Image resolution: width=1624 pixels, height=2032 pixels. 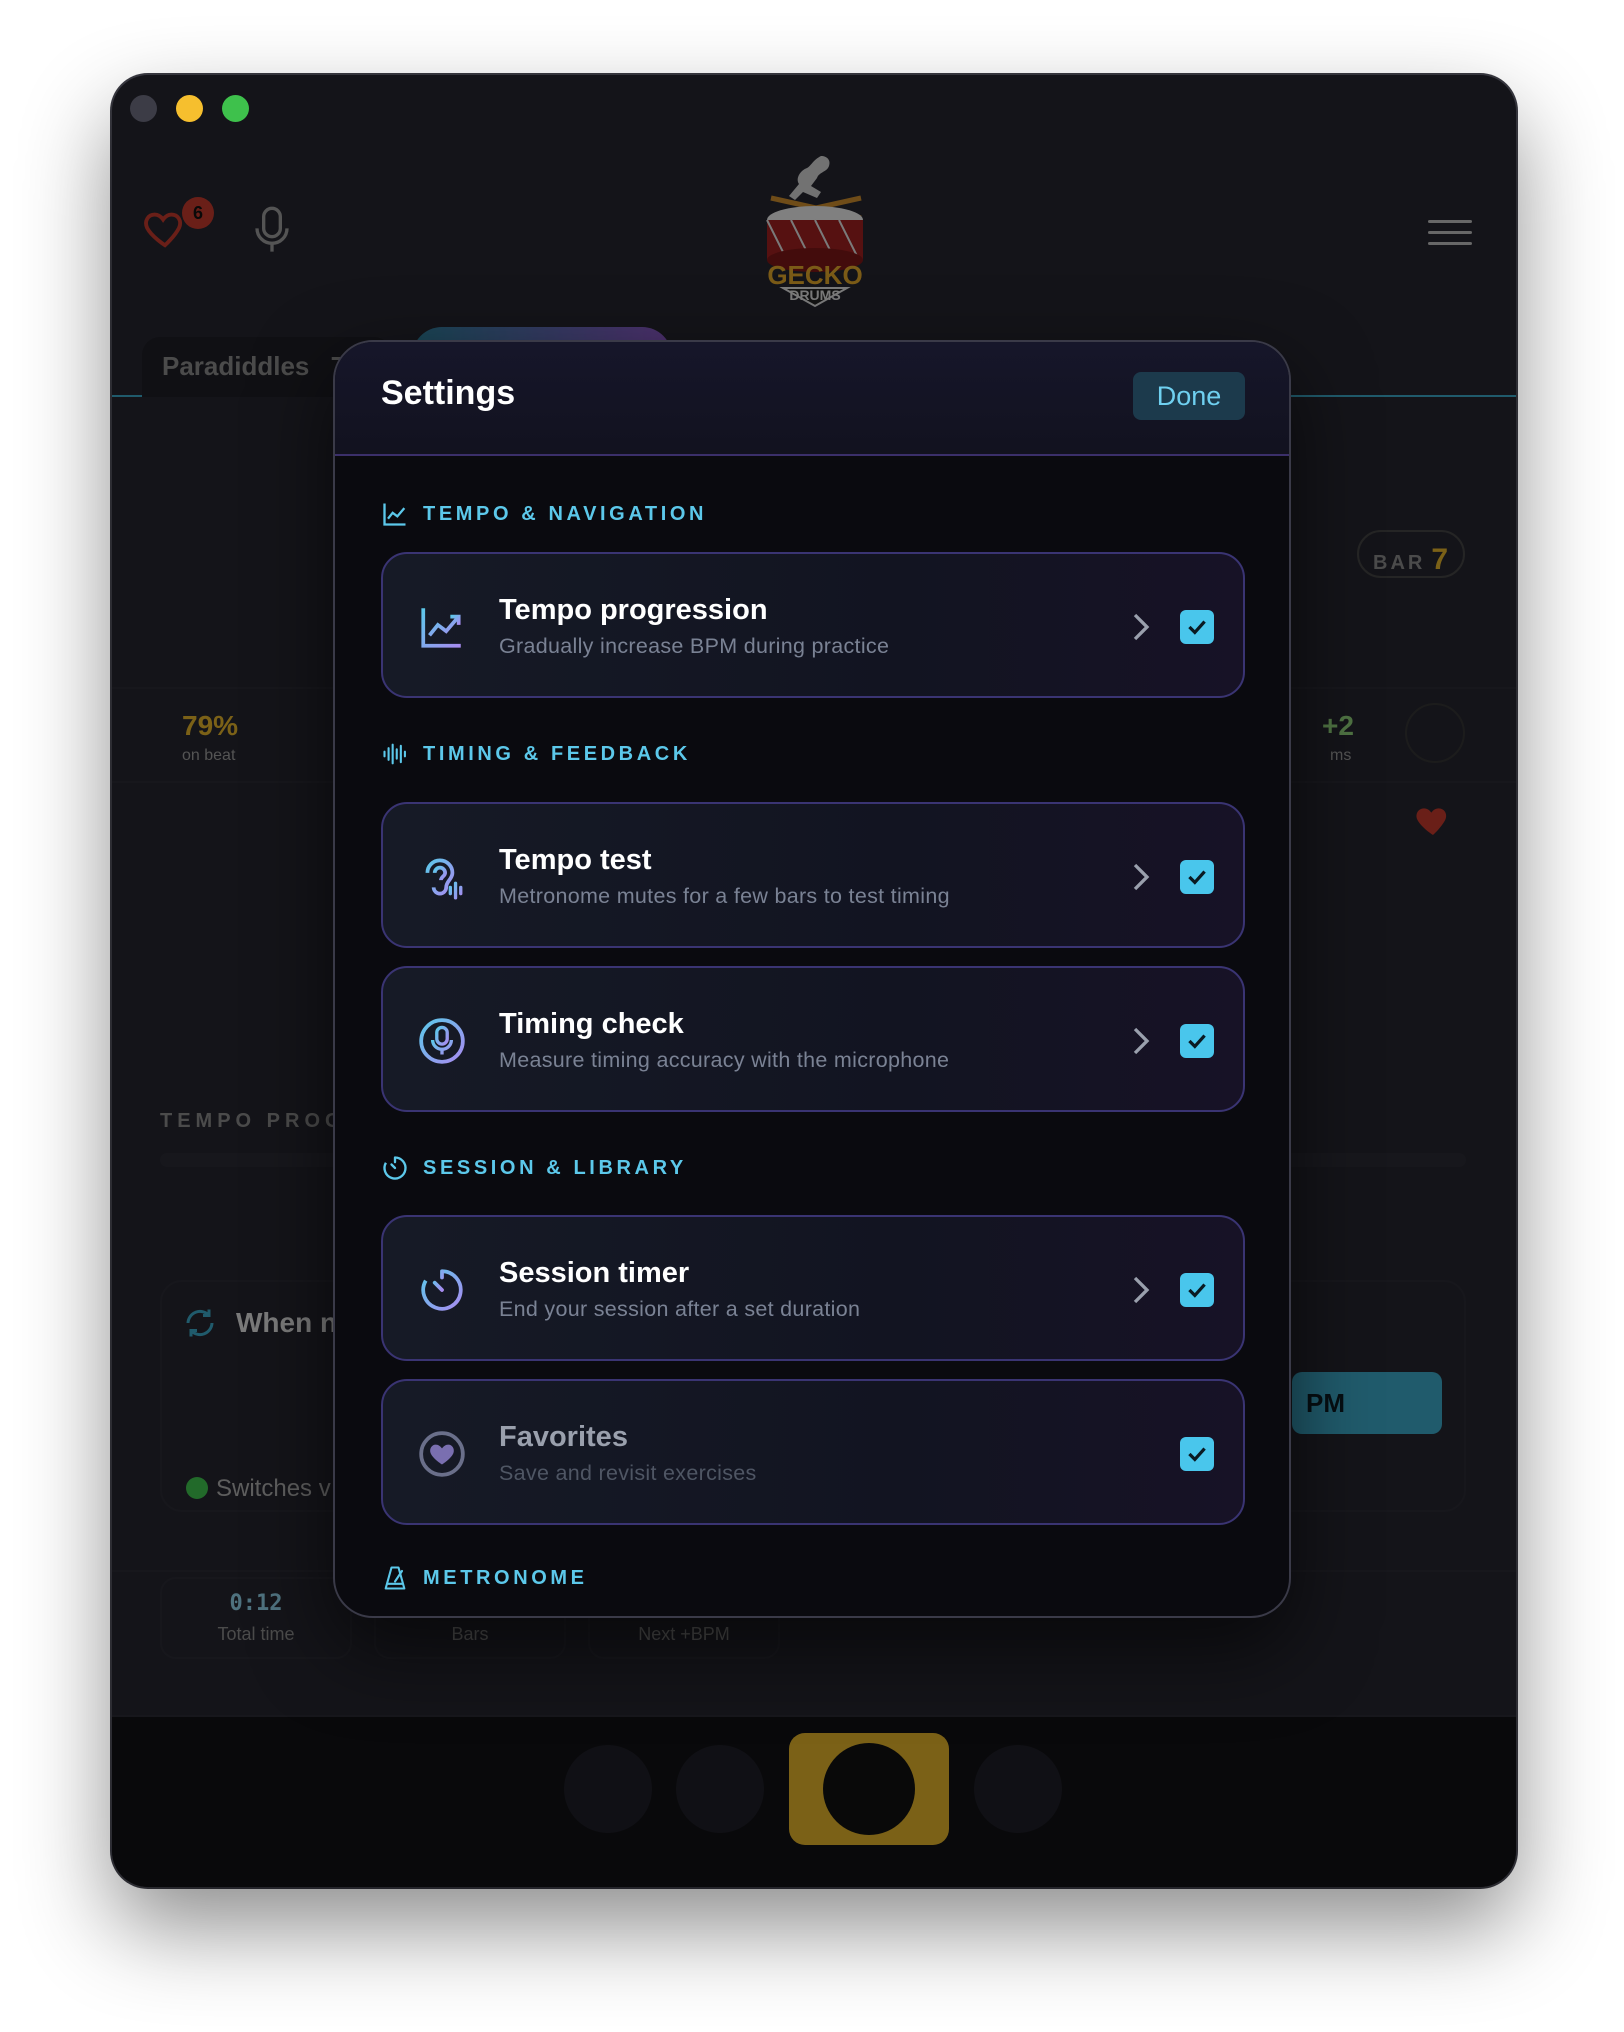 I want to click on check-circle-icon, so click(x=197, y=1488).